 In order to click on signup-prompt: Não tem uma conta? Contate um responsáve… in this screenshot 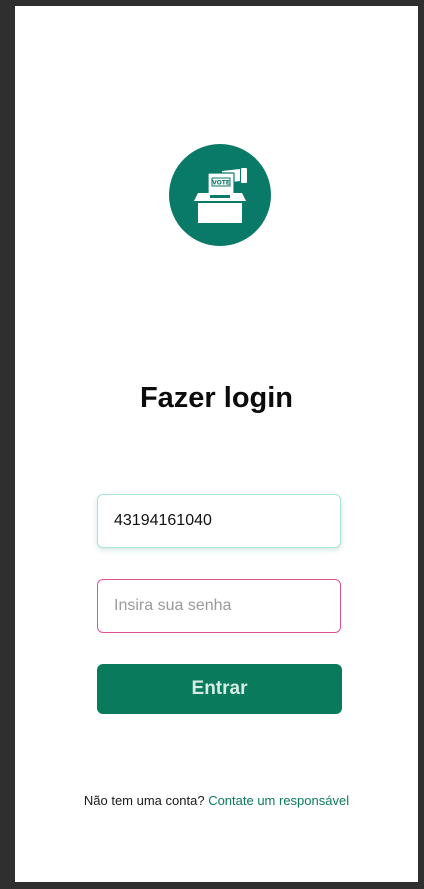, I will do `click(216, 800)`.